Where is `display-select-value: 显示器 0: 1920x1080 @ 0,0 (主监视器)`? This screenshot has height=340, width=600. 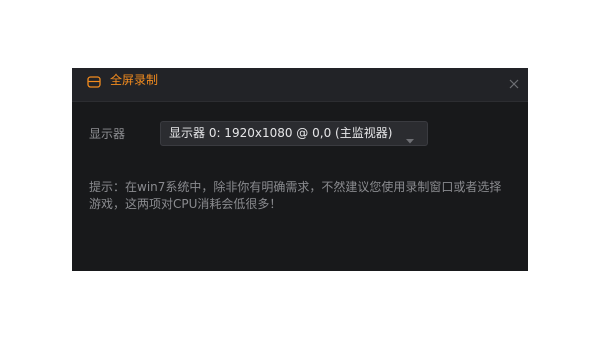 display-select-value: 显示器 0: 1920x1080 @ 0,0 (主监视器) is located at coordinates (280, 133).